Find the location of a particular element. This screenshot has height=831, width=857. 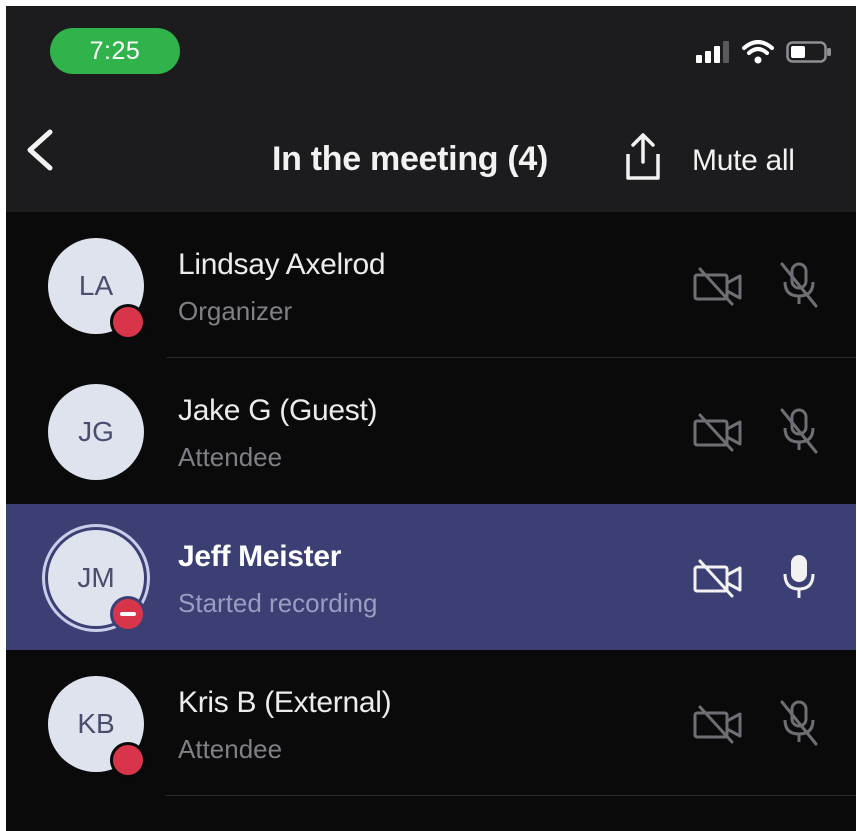

avatar: JG is located at coordinates (96, 432).